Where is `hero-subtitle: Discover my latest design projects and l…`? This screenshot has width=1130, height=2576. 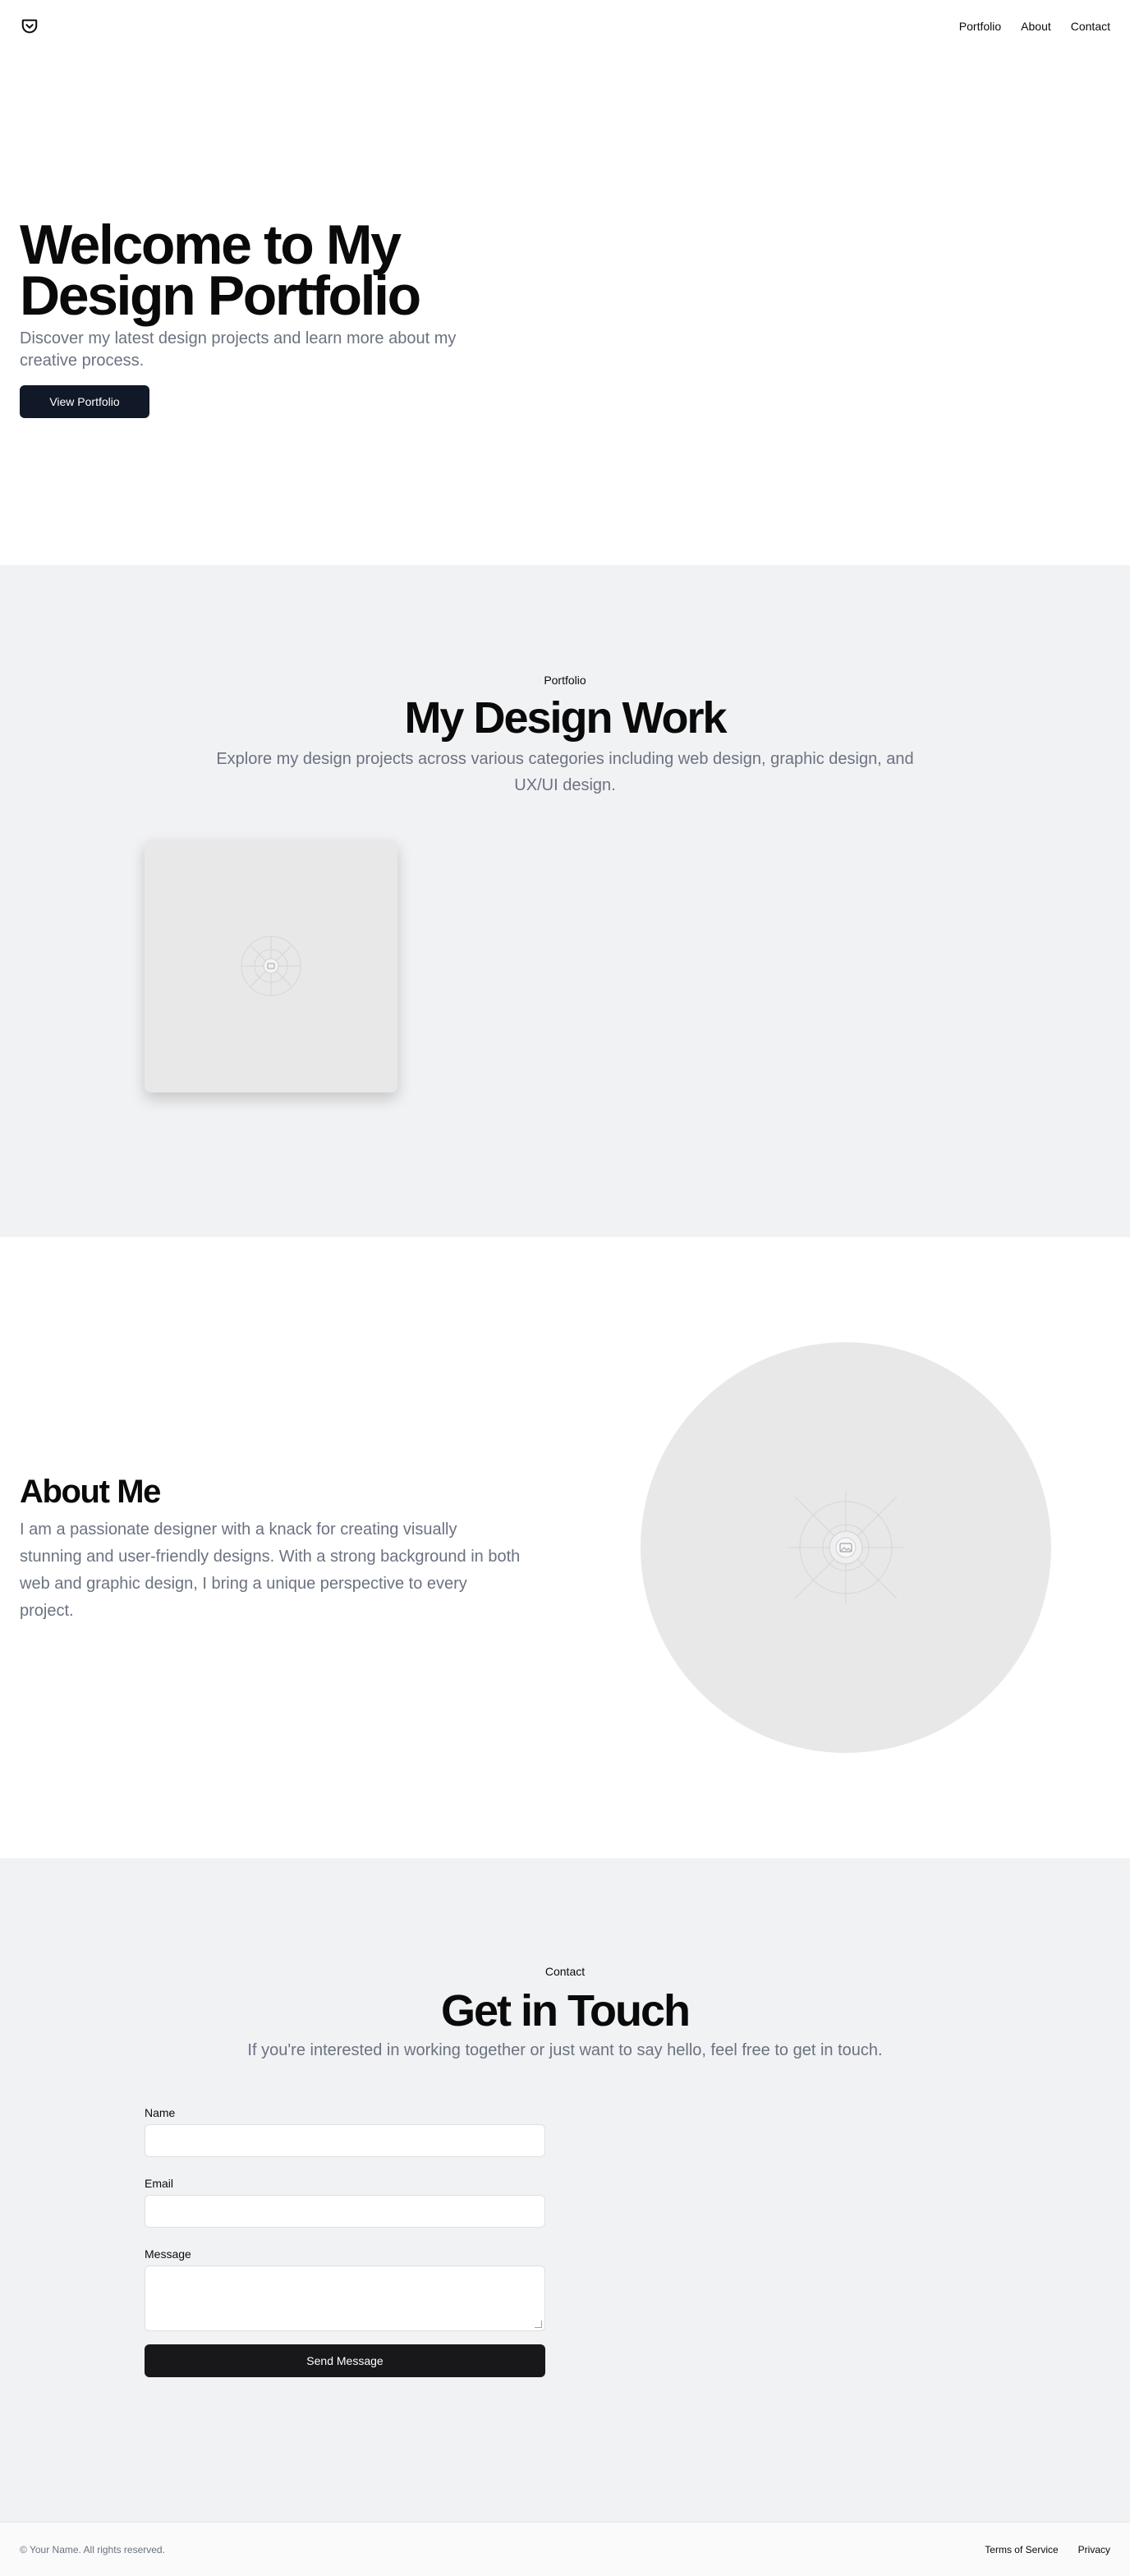
hero-subtitle: Discover my latest design projects and l… is located at coordinates (238, 349).